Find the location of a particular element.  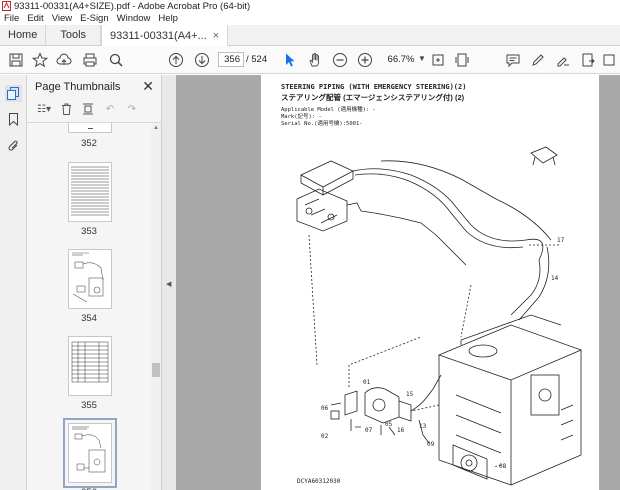

callout-label: 01 is located at coordinates (367, 382).